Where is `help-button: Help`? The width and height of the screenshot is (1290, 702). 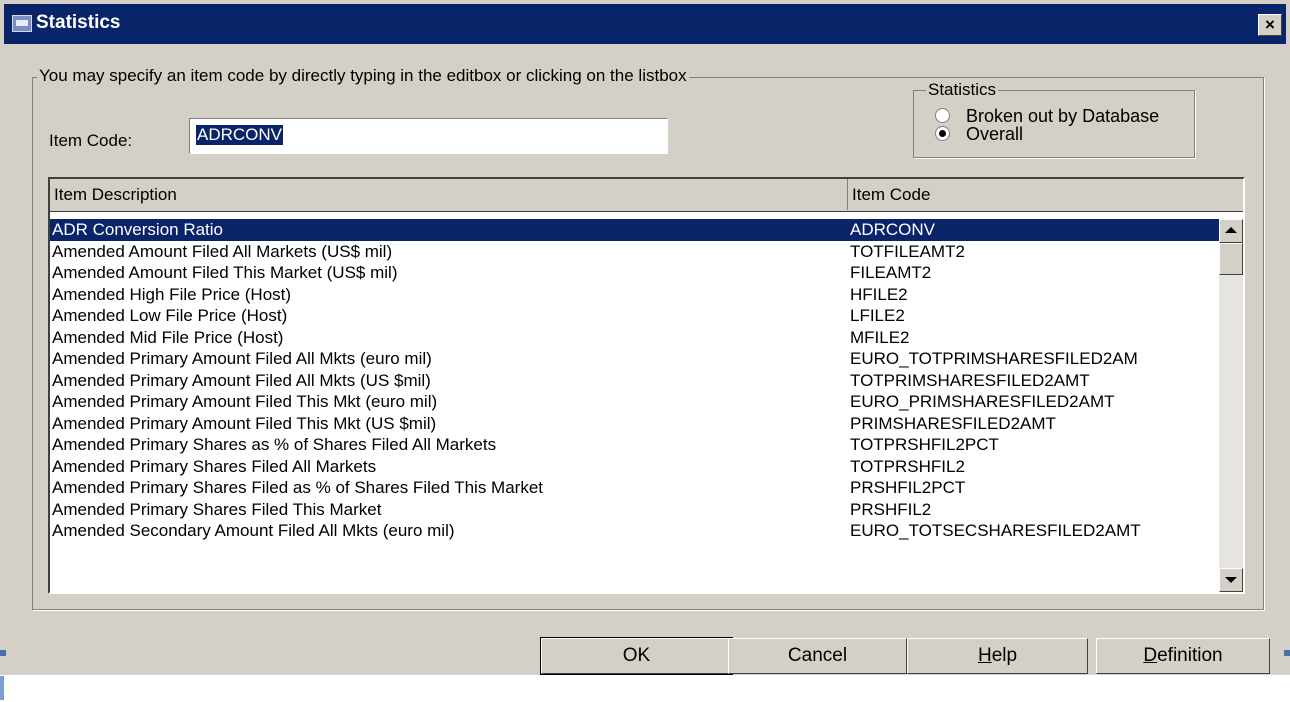
help-button: Help is located at coordinates (997, 656).